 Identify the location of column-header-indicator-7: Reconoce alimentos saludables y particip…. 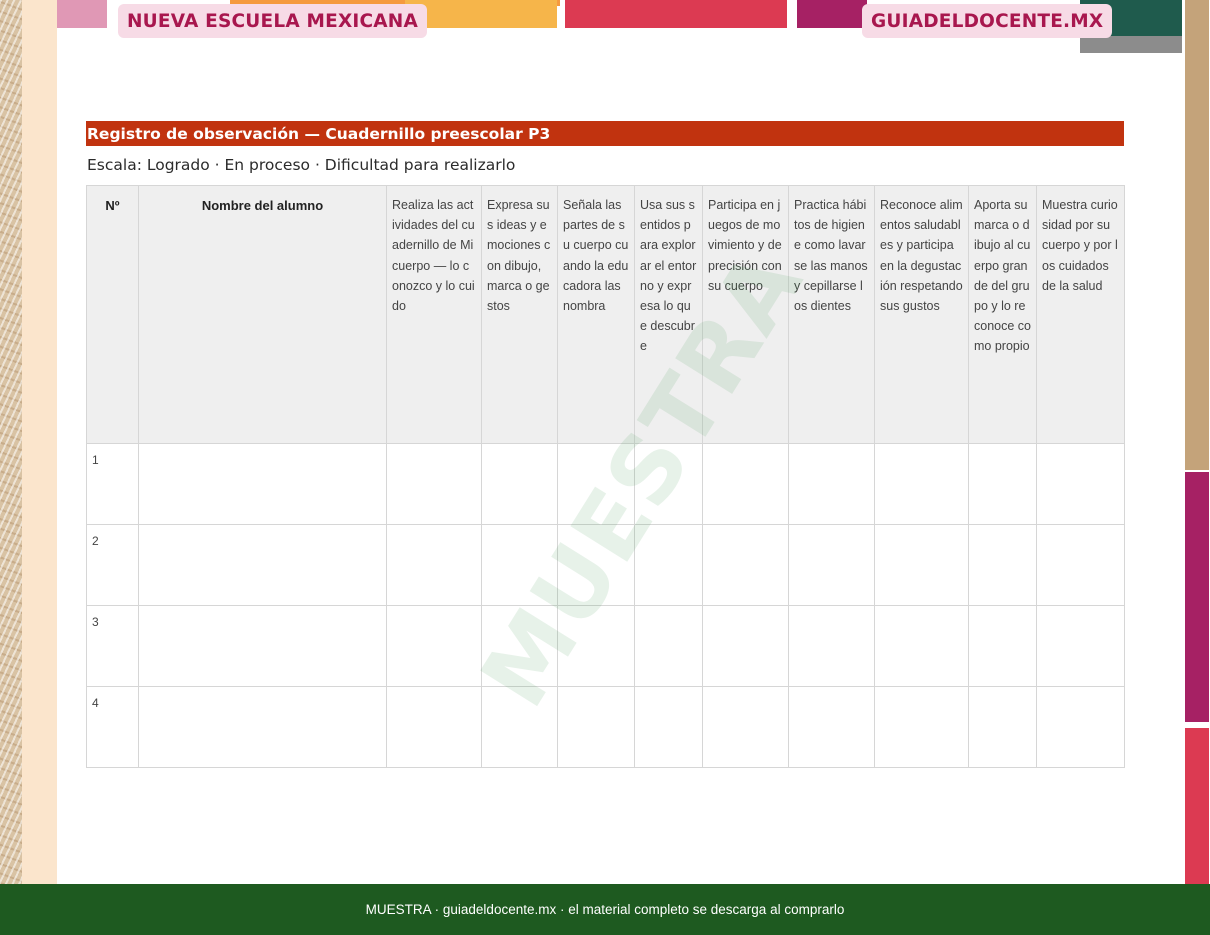
(921, 314).